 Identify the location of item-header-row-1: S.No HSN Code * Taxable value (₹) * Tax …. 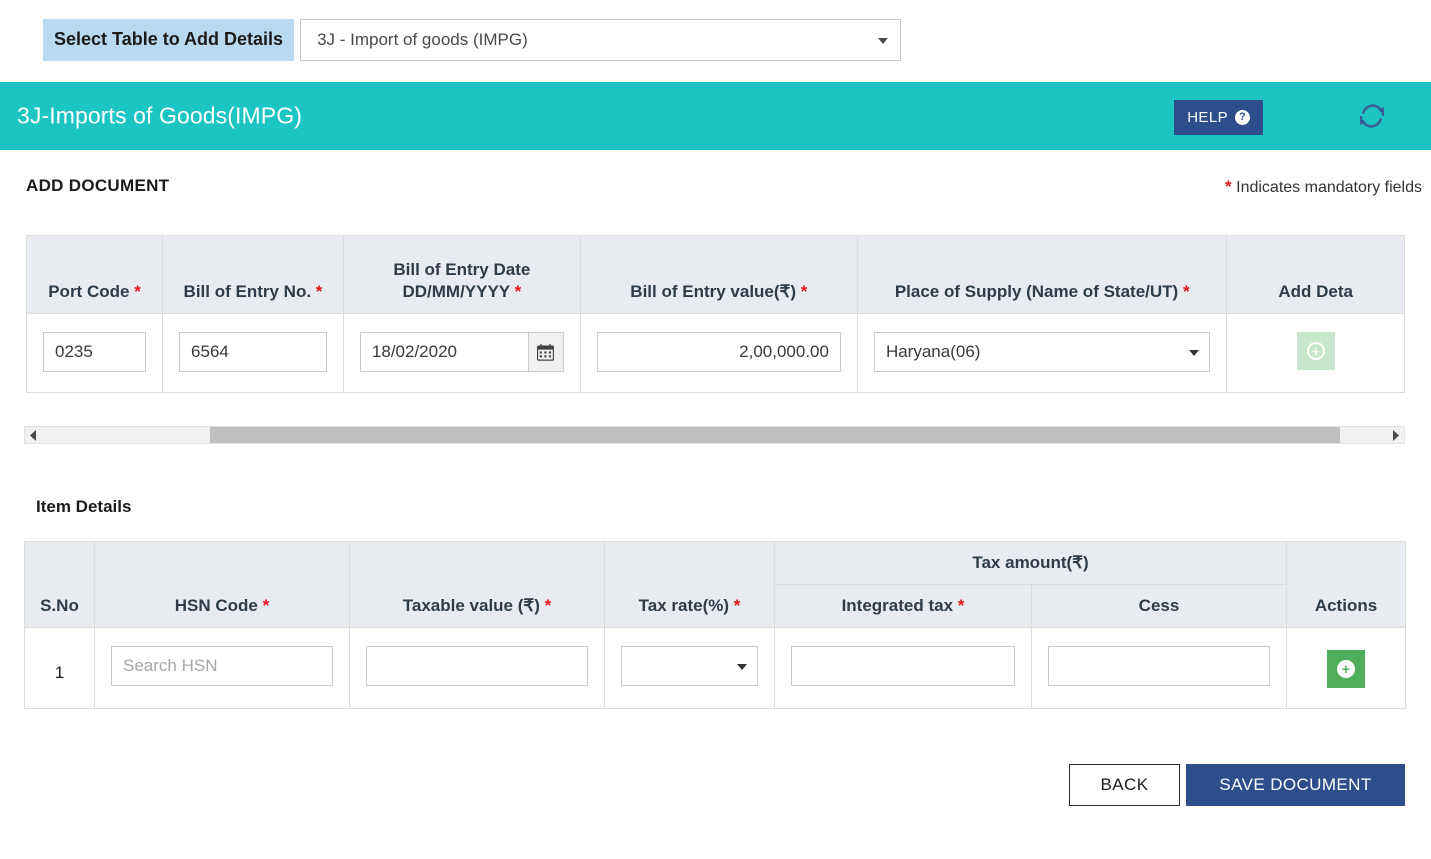
(715, 584).